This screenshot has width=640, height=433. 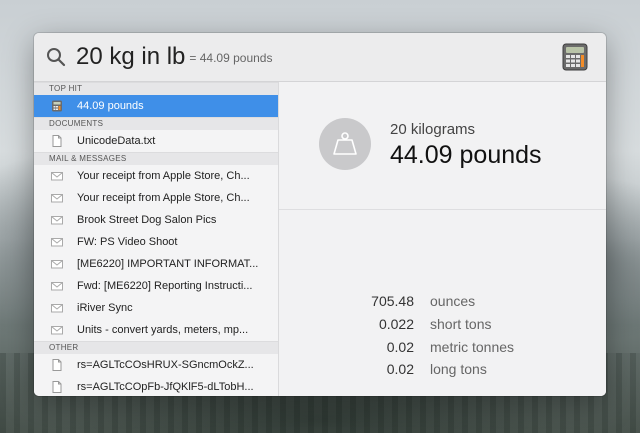 I want to click on preview-divider, so click(x=442, y=209).